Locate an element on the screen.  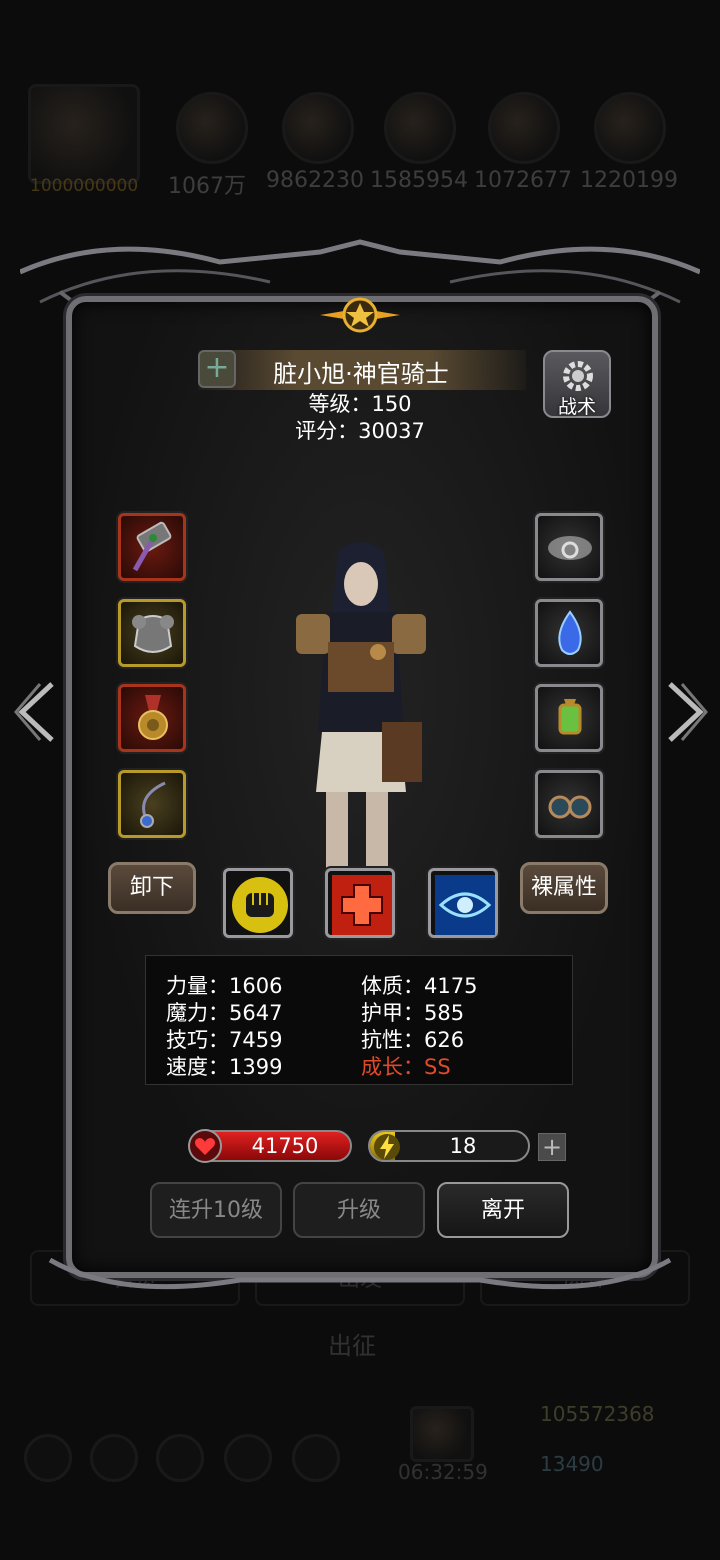
hp-value: 41750 is located at coordinates (285, 1146).